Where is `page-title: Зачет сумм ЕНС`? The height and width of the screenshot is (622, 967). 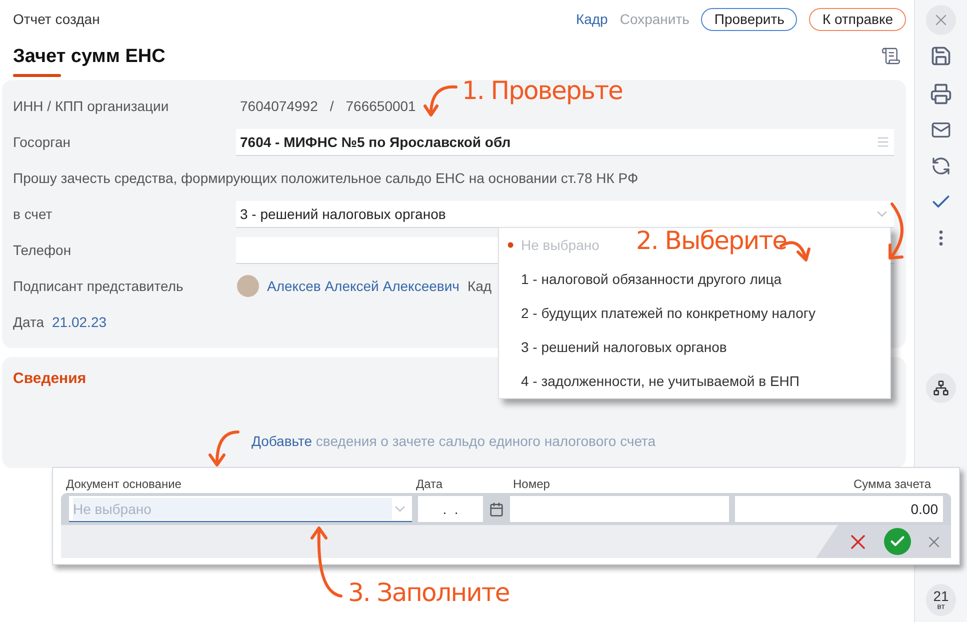
page-title: Зачет сумм ЕНС is located at coordinates (89, 60).